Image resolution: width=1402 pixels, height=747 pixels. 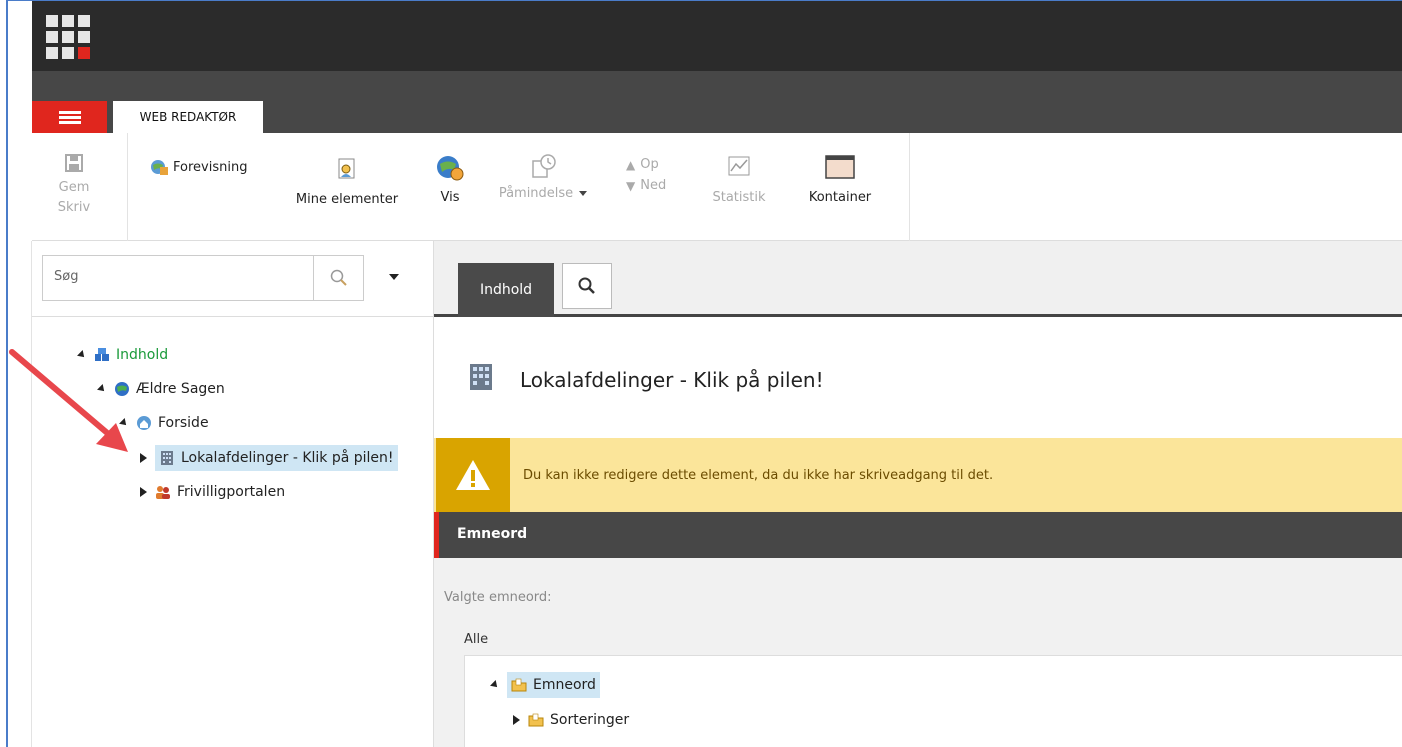 I want to click on reminder-button: Påmindelse, so click(x=543, y=177).